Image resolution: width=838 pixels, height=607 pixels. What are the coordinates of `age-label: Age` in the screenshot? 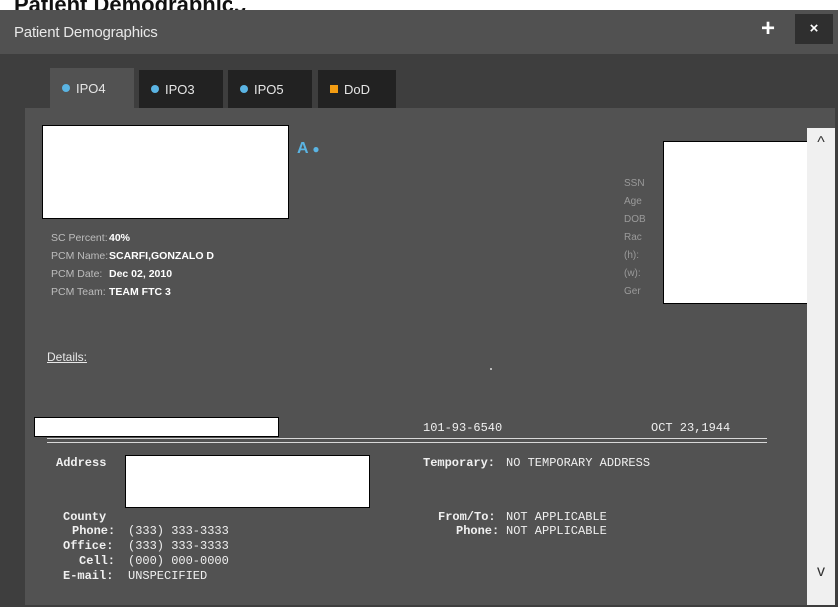 It's located at (633, 201).